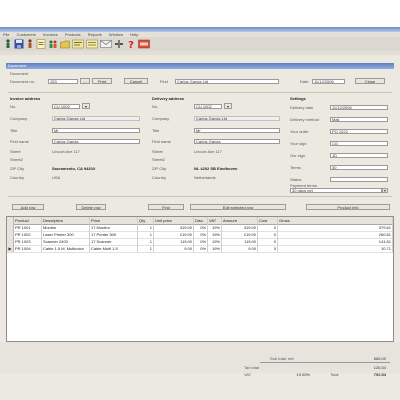  What do you see at coordinates (66, 241) in the screenshot?
I see `cell-description: Scanner 2400` at bounding box center [66, 241].